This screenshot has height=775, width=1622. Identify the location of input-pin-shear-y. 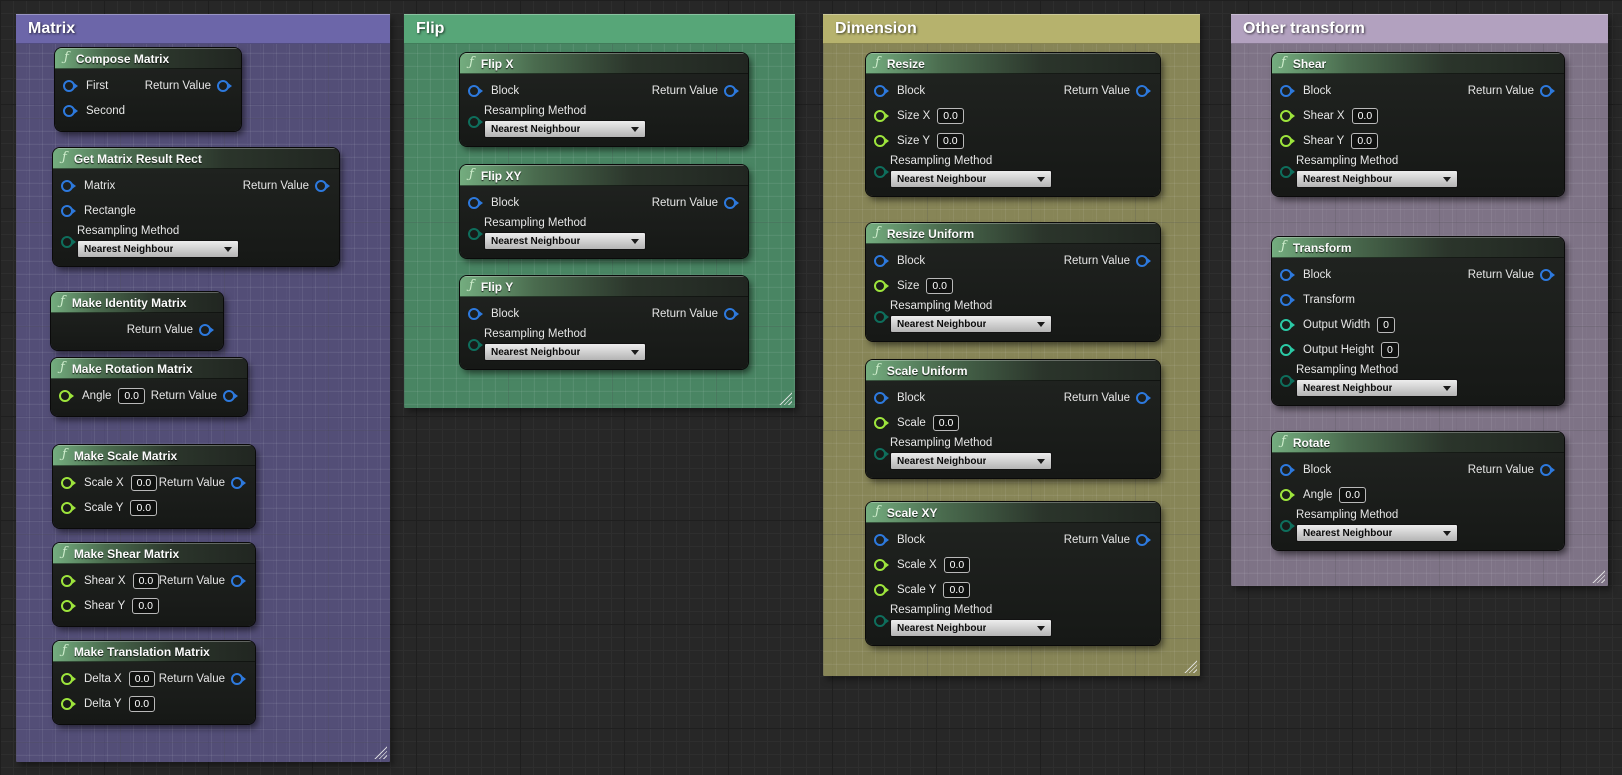
(68, 605).